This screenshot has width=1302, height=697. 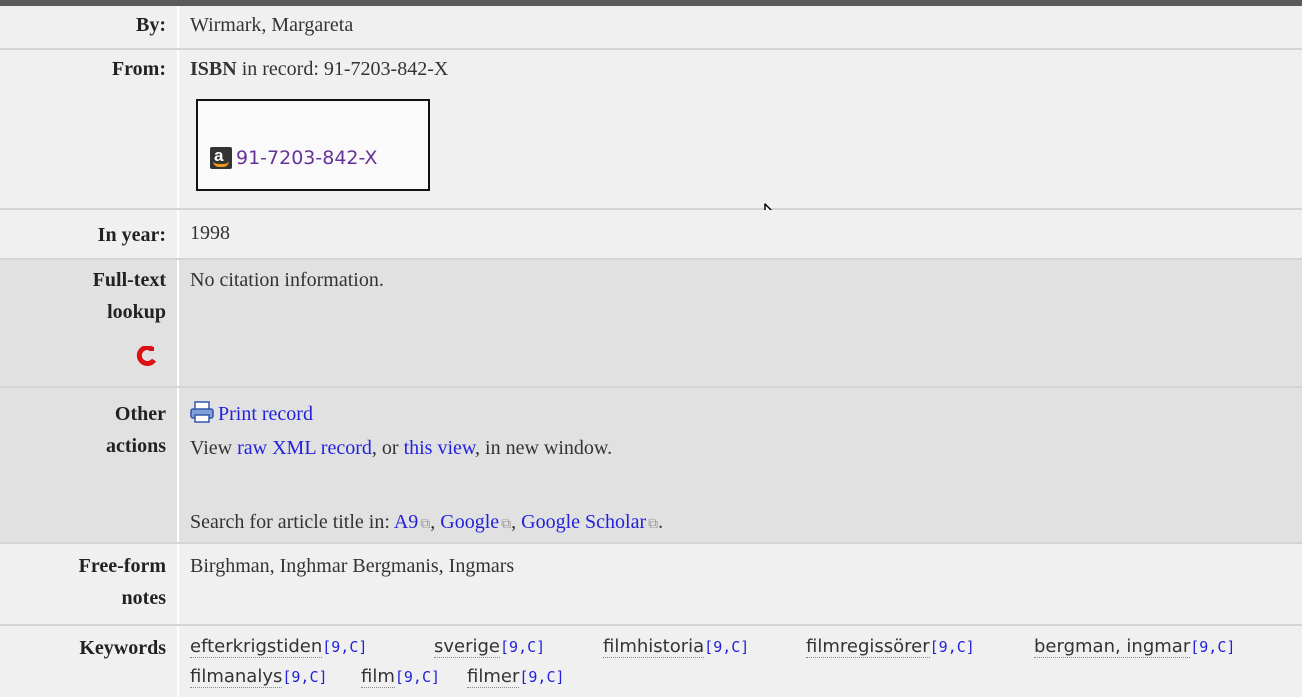 What do you see at coordinates (493, 677) in the screenshot?
I see `keyword-term: filmer` at bounding box center [493, 677].